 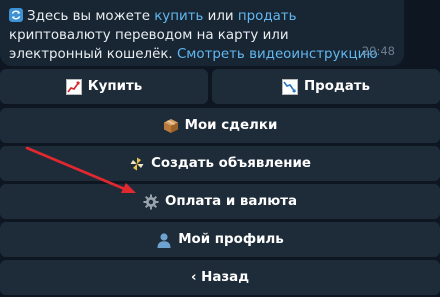 What do you see at coordinates (171, 126) in the screenshot?
I see `package-icon` at bounding box center [171, 126].